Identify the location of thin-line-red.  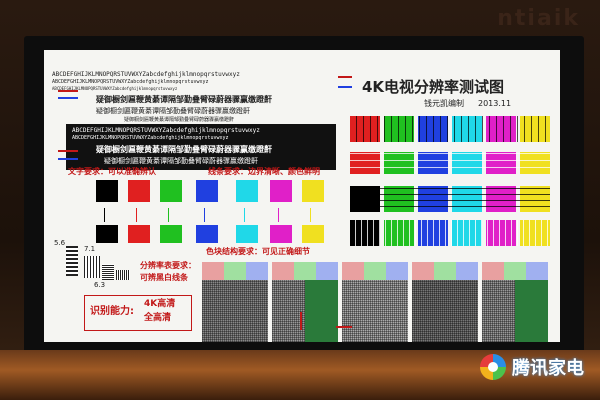
(136, 215).